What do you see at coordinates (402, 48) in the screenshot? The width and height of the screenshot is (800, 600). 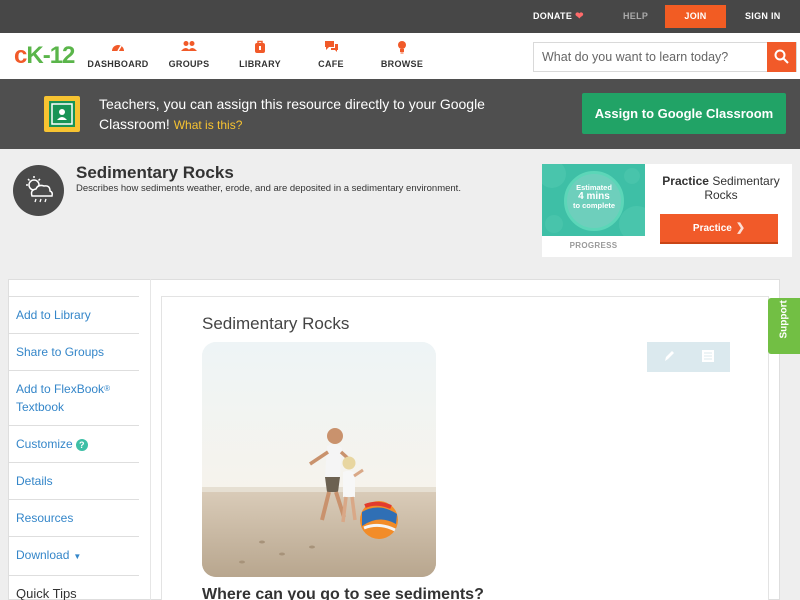 I see `browse-icon` at bounding box center [402, 48].